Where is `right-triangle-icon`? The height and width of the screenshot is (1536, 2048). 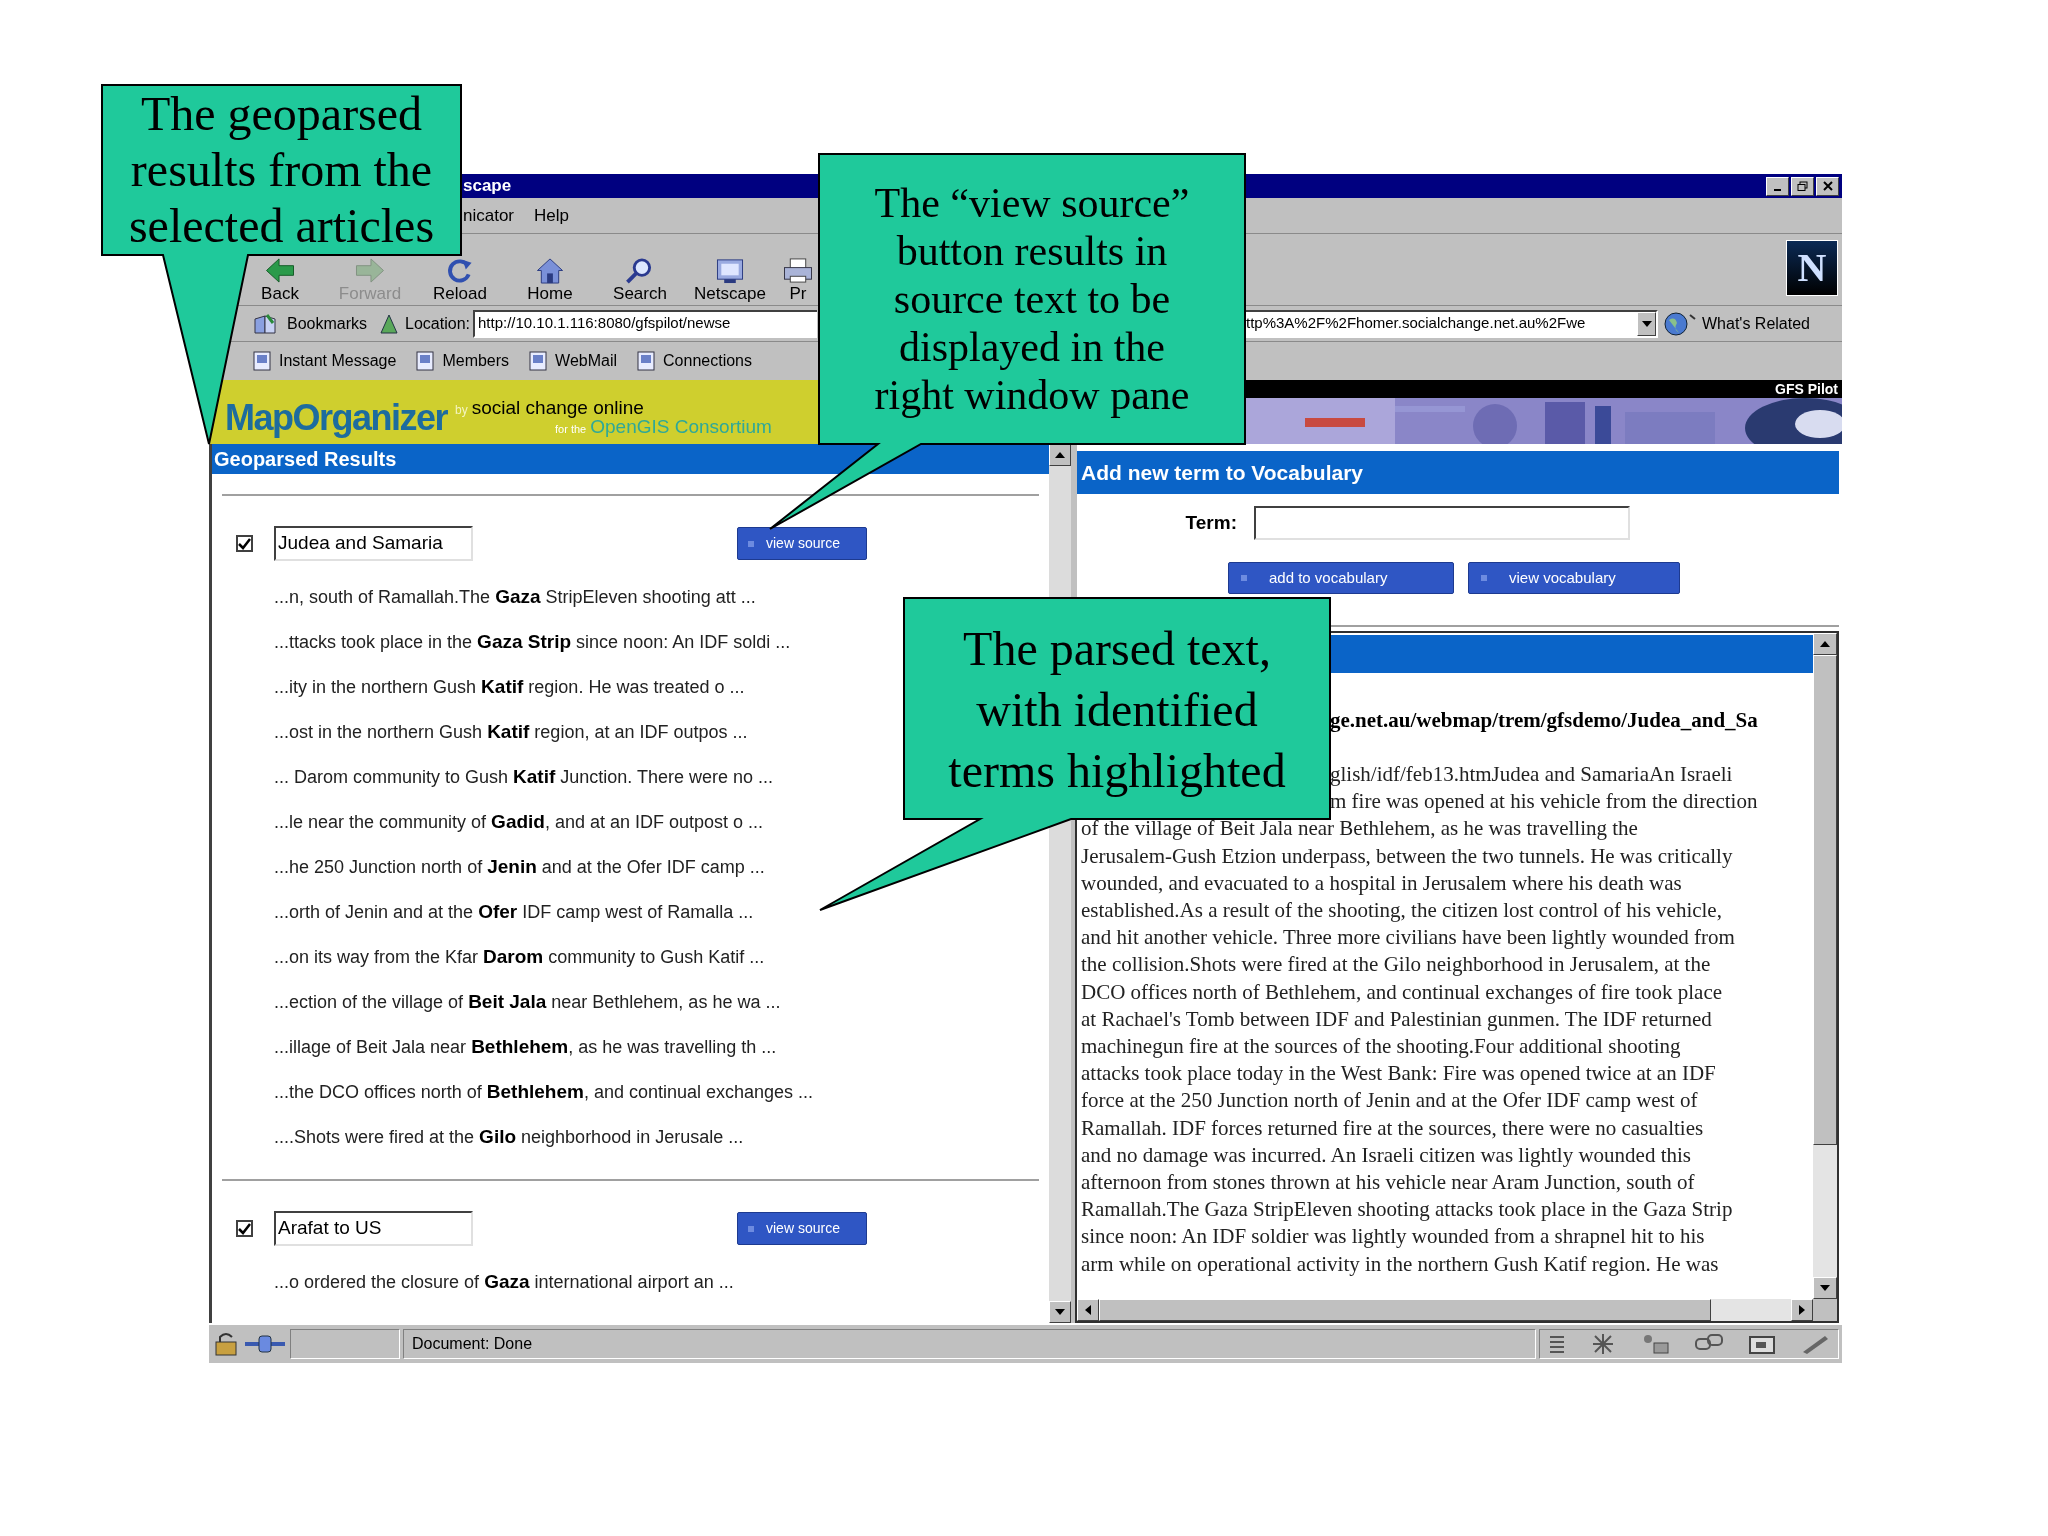
right-triangle-icon is located at coordinates (1802, 1310).